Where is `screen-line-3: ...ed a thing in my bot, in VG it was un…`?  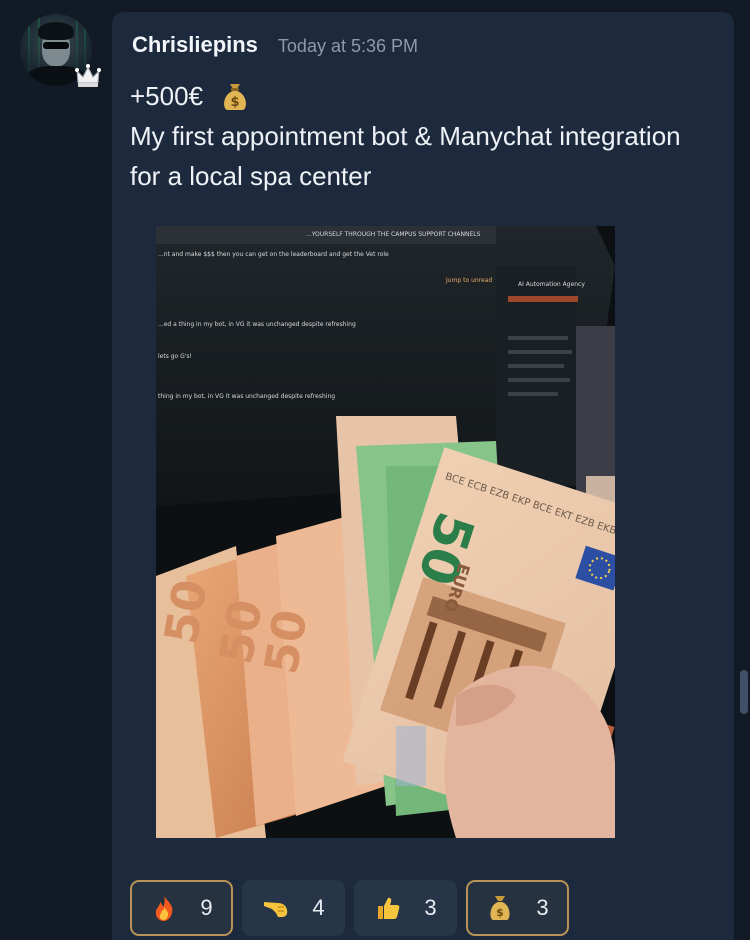
screen-line-3: ...ed a thing in my bot, in VG it was un… is located at coordinates (257, 324).